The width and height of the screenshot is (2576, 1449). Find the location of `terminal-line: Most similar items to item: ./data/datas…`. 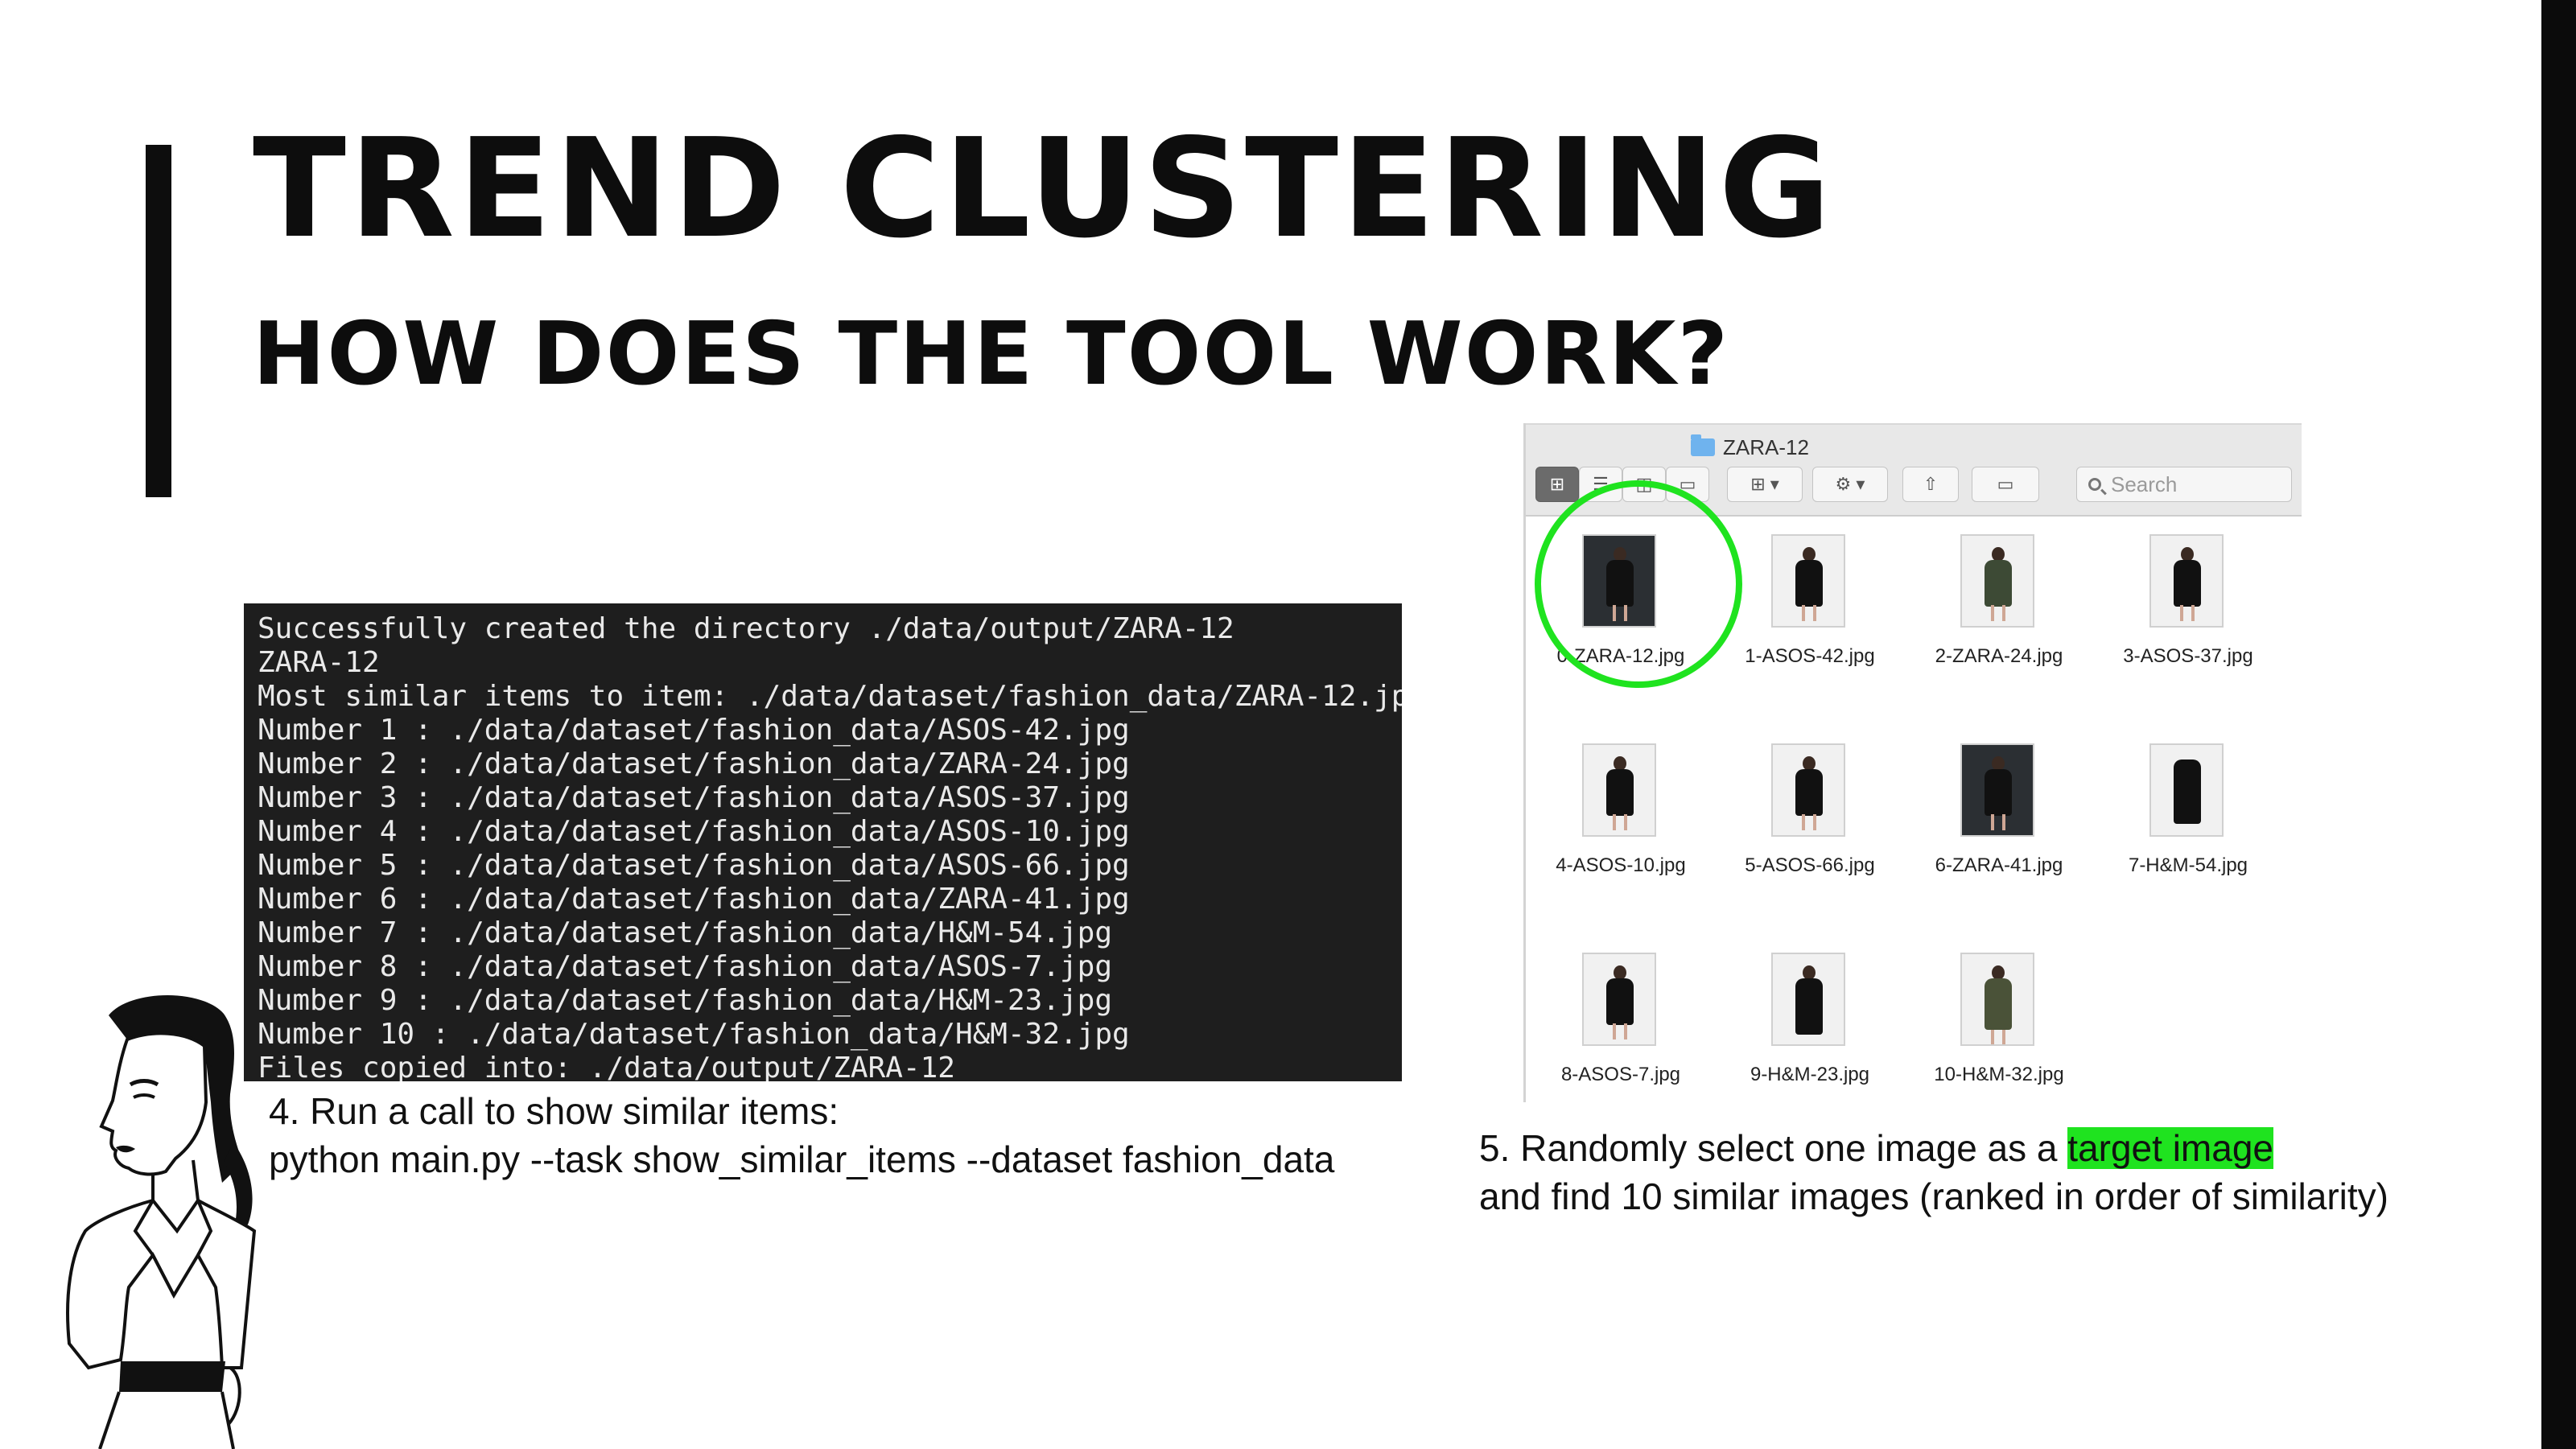

terminal-line: Most similar items to item: ./data/datas… is located at coordinates (830, 696).